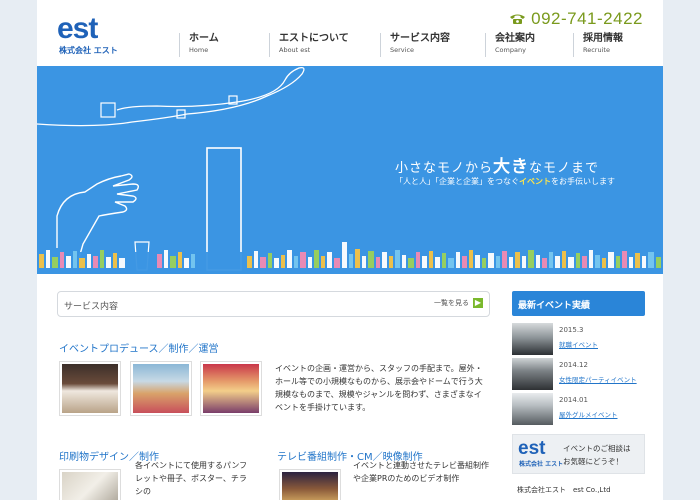 Image resolution: width=700 pixels, height=500 pixels. Describe the element at coordinates (91, 307) in the screenshot. I see `service-header-label: サービス内容` at that location.